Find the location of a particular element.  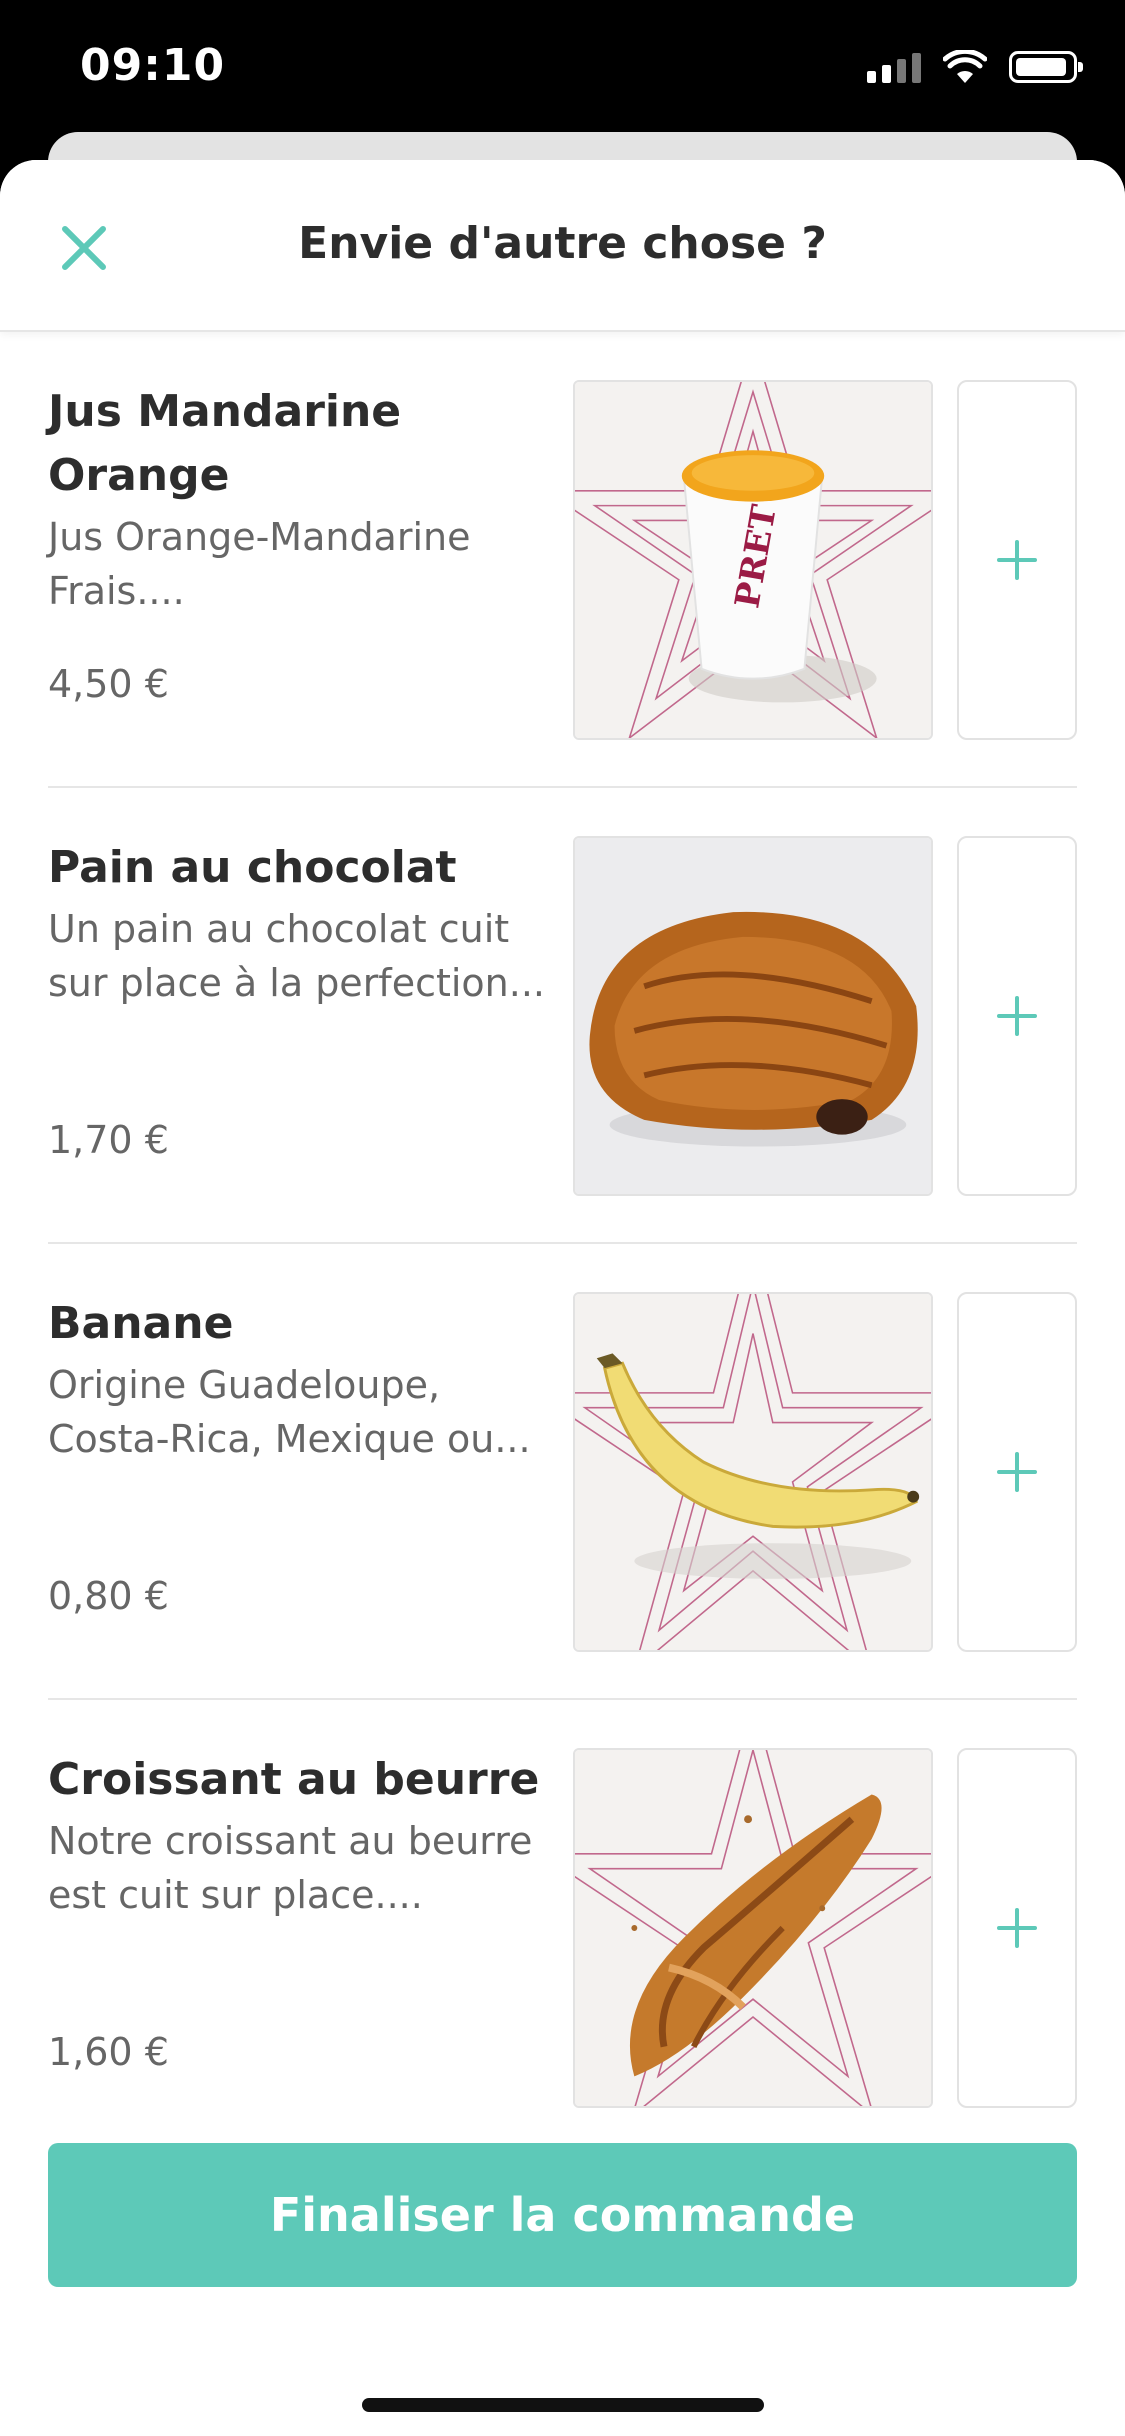

item-price: 0,80 € is located at coordinates (108, 1596).